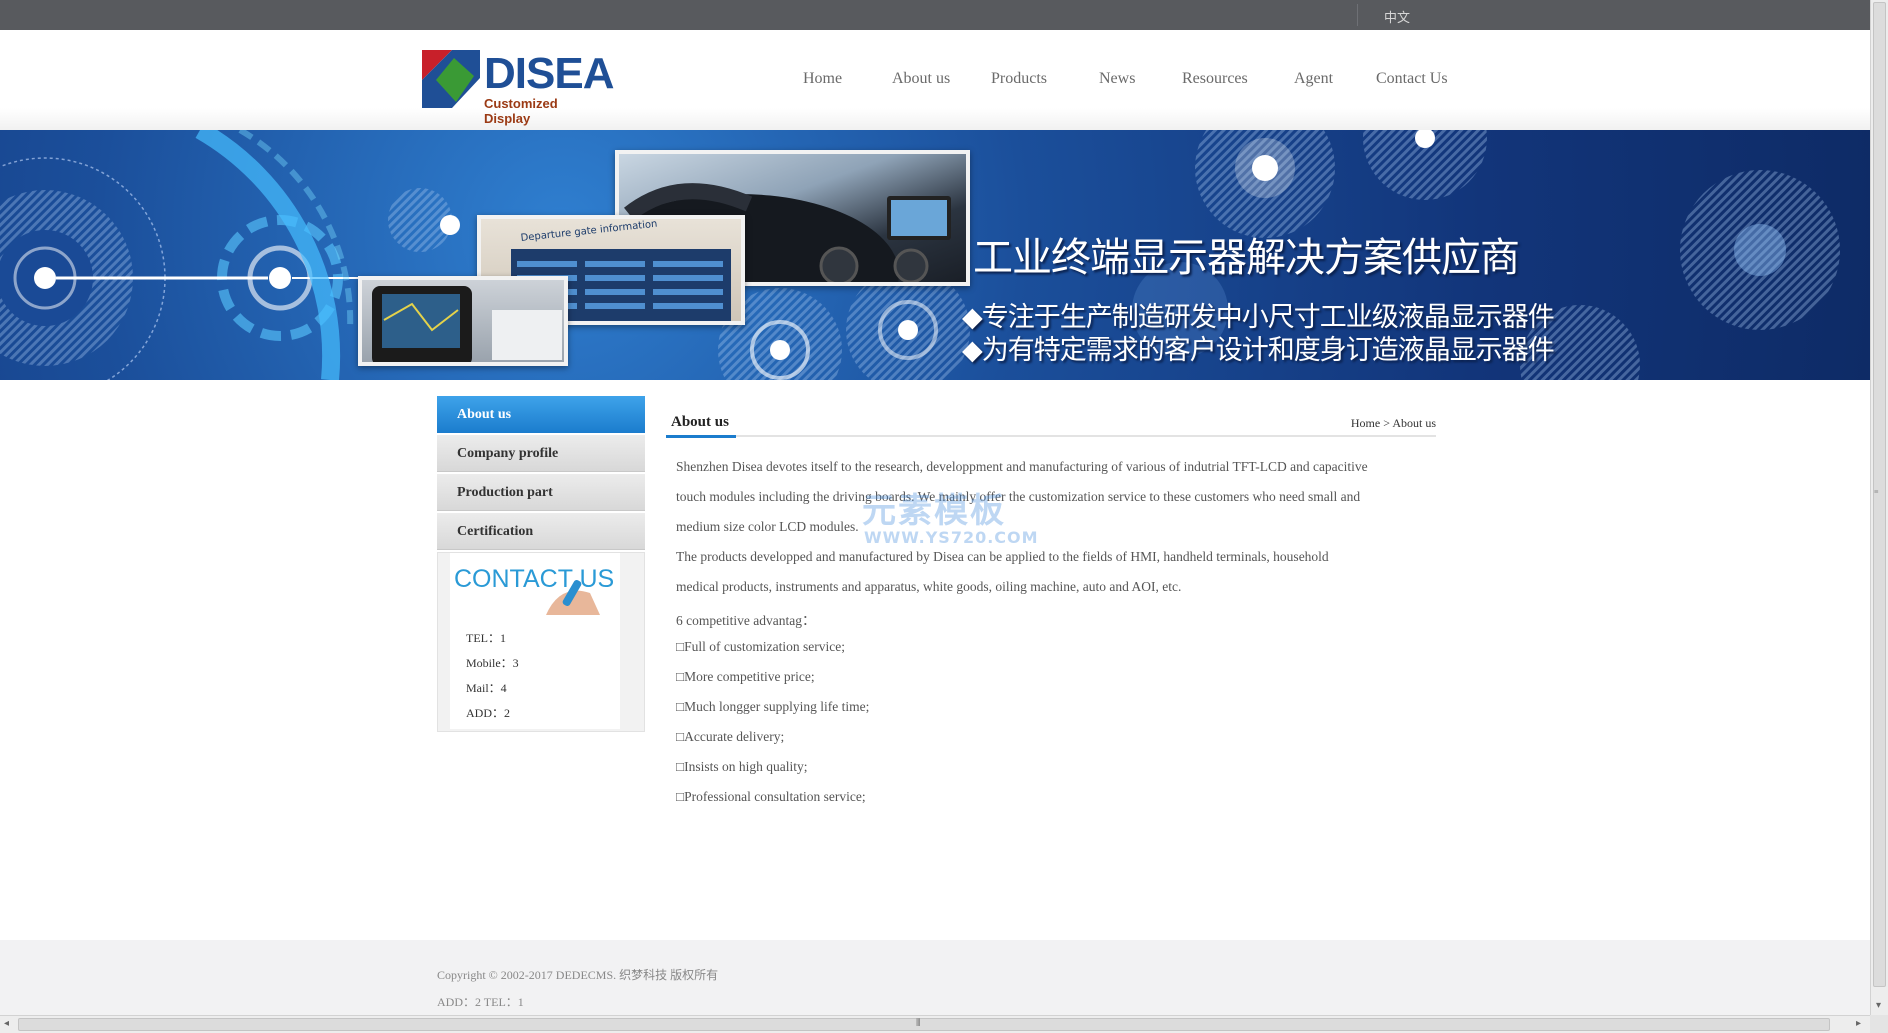 This screenshot has width=1888, height=1033. Describe the element at coordinates (541, 414) in the screenshot. I see `sidebar-item-about-us: About us` at that location.